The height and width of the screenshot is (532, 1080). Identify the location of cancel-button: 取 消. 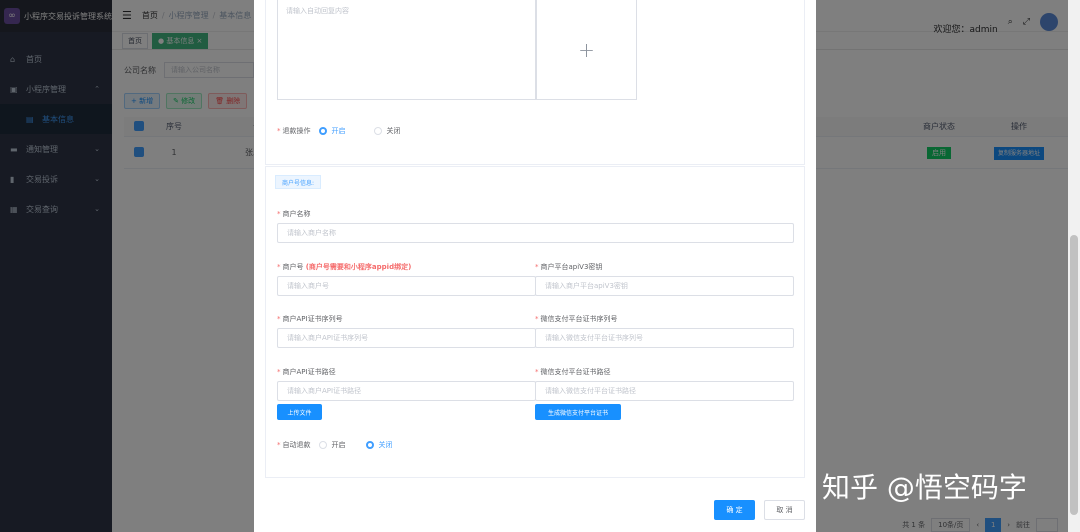
(784, 510).